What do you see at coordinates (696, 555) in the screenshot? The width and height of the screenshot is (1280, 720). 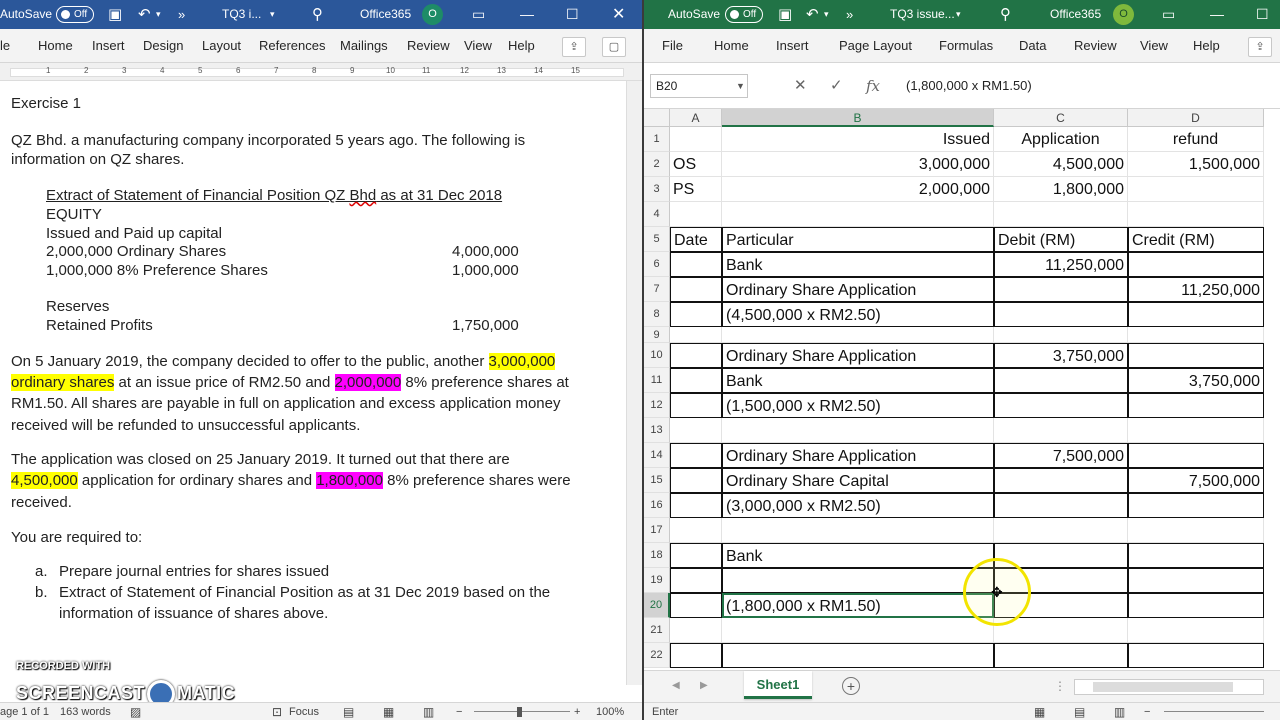 I see `cell-a18` at bounding box center [696, 555].